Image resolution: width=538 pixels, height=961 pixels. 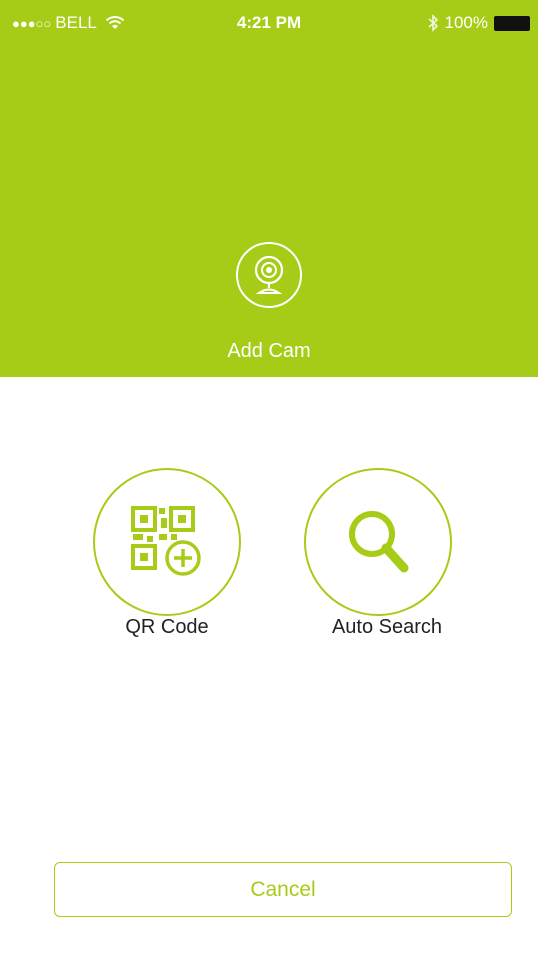 What do you see at coordinates (269, 351) in the screenshot?
I see `page-title: Add Cam` at bounding box center [269, 351].